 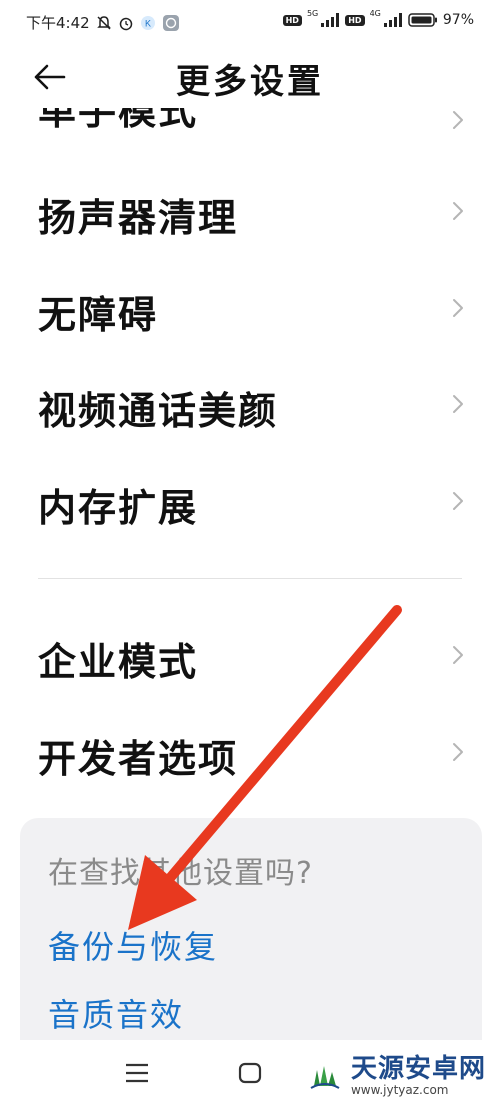 What do you see at coordinates (250, 752) in the screenshot?
I see `settings-row-developer-options: 开发者选项` at bounding box center [250, 752].